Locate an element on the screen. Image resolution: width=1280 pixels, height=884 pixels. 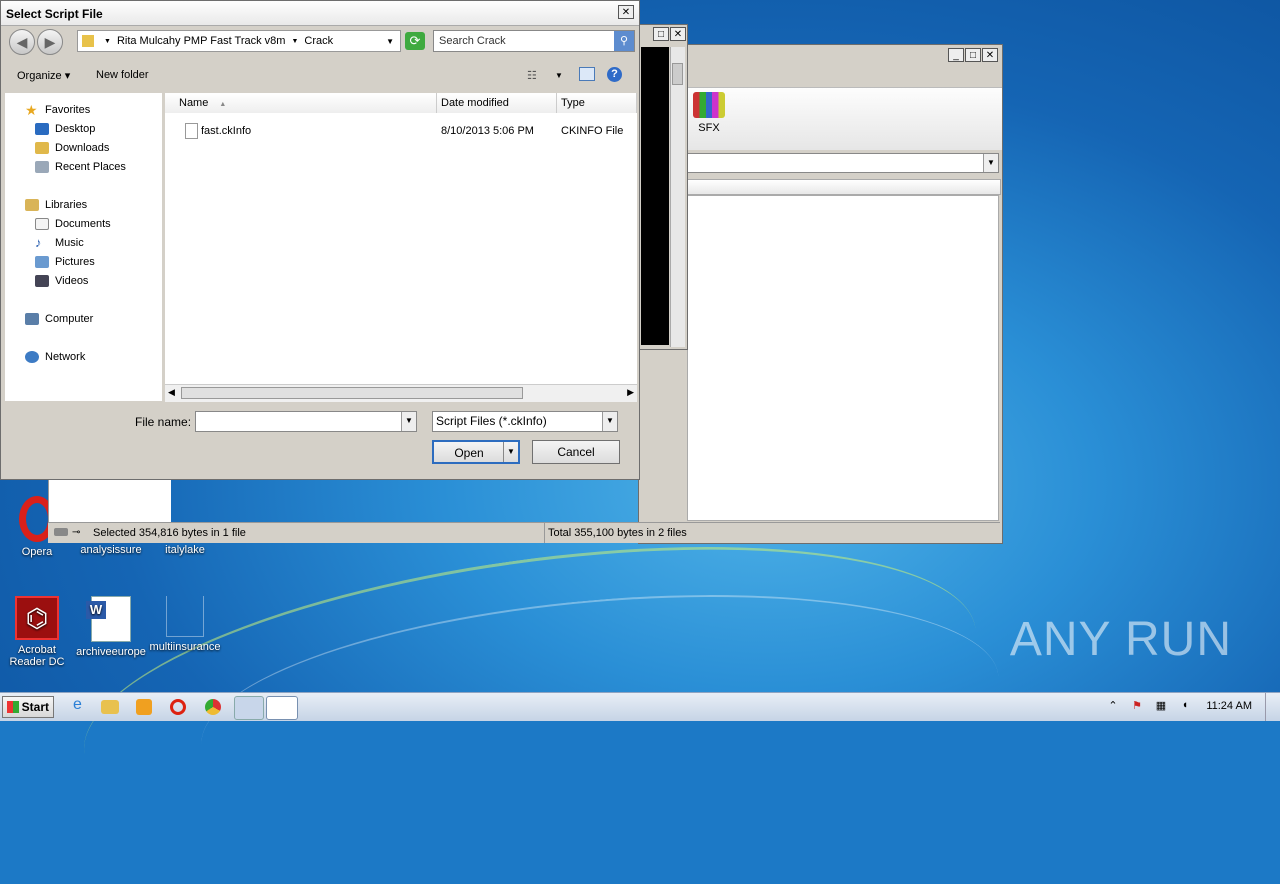
pictures-icon is located at coordinates (42, 262).